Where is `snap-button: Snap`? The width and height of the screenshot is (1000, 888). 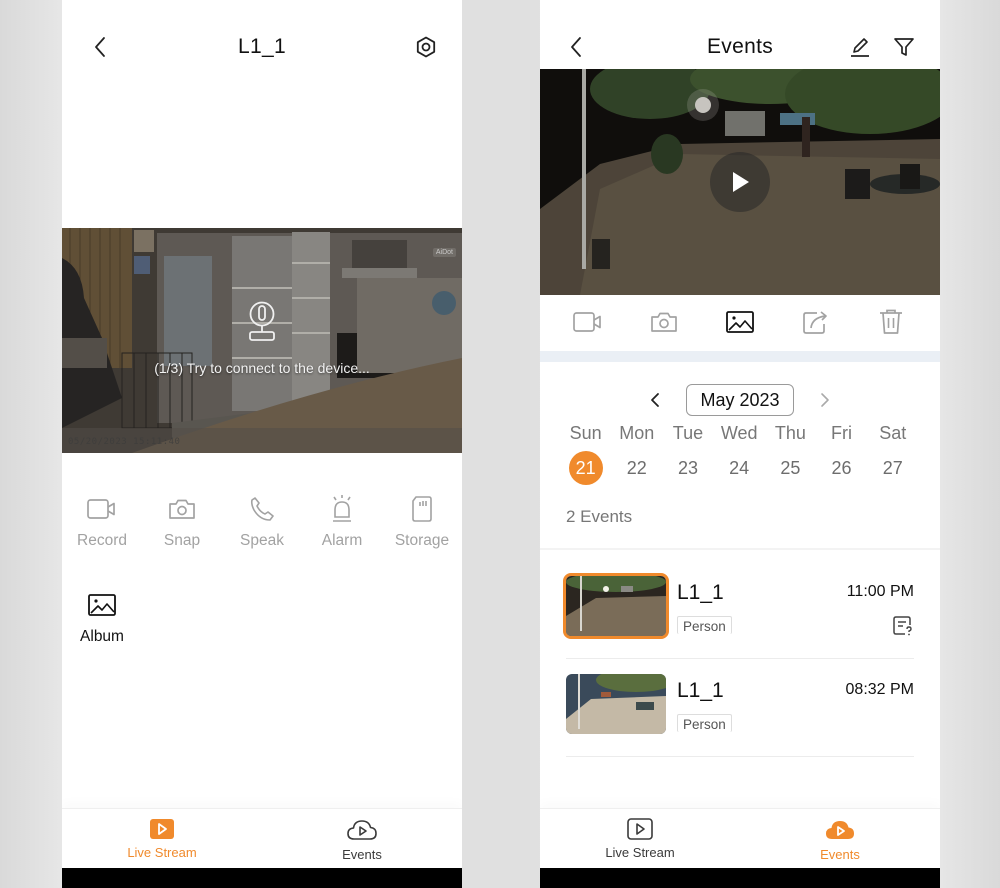
snap-button: Snap is located at coordinates (182, 521).